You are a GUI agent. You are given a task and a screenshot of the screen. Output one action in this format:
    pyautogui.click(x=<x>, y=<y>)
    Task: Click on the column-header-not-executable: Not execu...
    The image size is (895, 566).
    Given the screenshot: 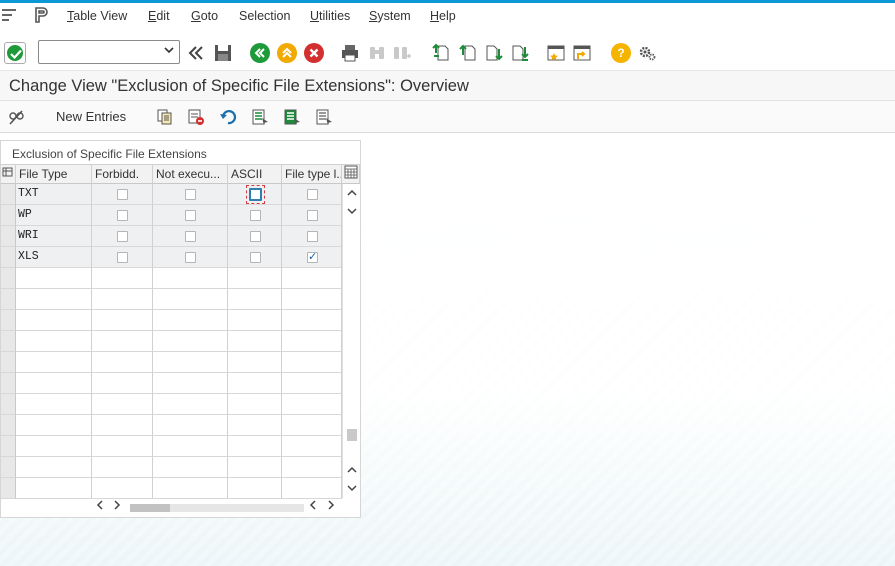 What is the action you would take?
    pyautogui.click(x=190, y=174)
    